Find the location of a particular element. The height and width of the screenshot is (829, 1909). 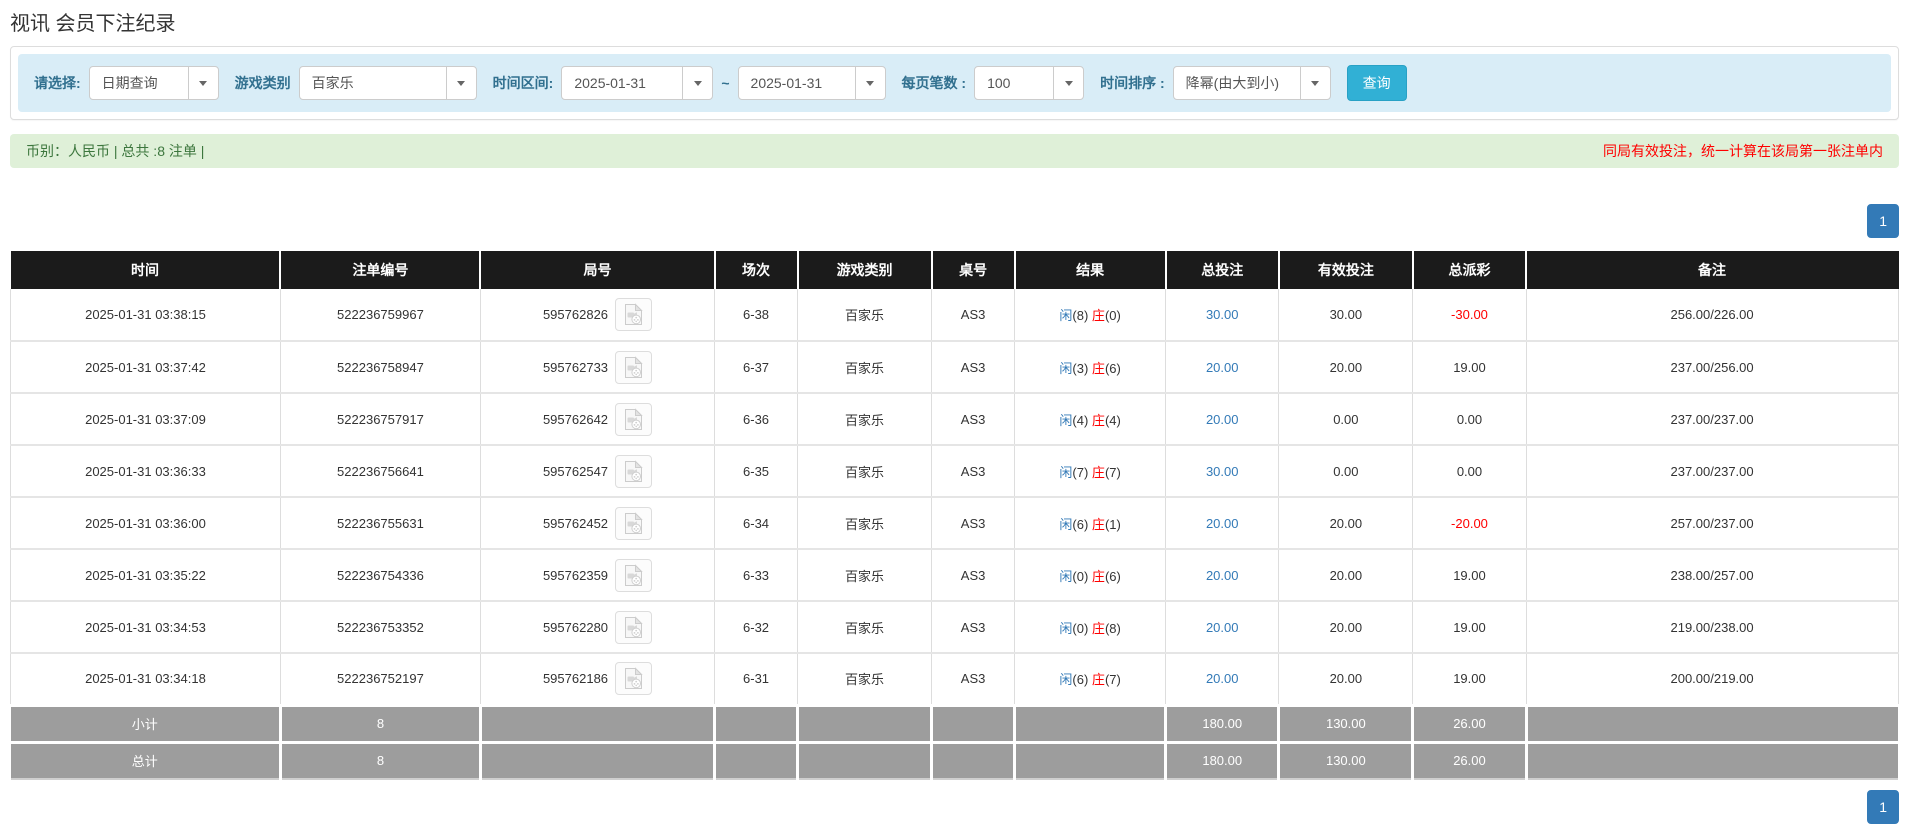

cell-total-bet: 30.00 is located at coordinates (1222, 471).